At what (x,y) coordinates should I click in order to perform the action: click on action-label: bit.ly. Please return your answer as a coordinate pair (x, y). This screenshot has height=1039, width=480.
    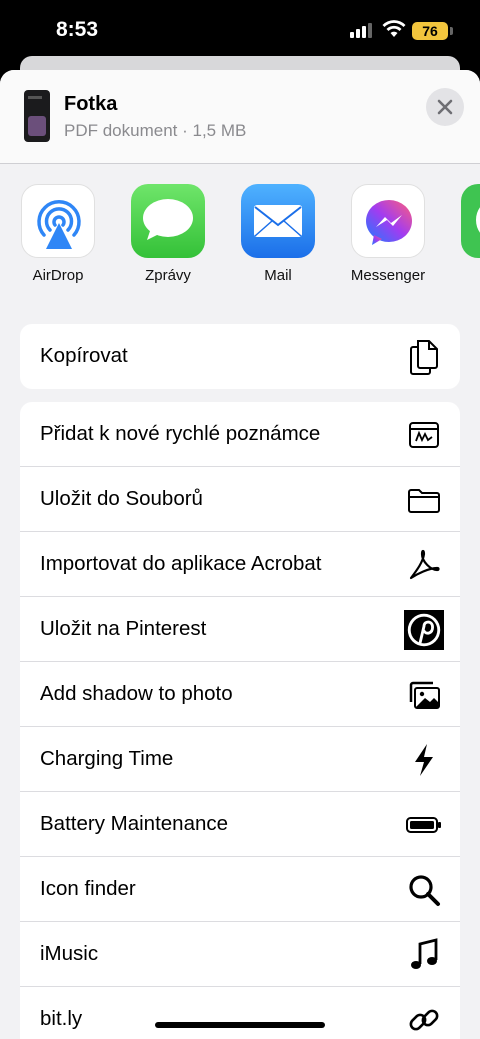
    Looking at the image, I should click on (61, 1018).